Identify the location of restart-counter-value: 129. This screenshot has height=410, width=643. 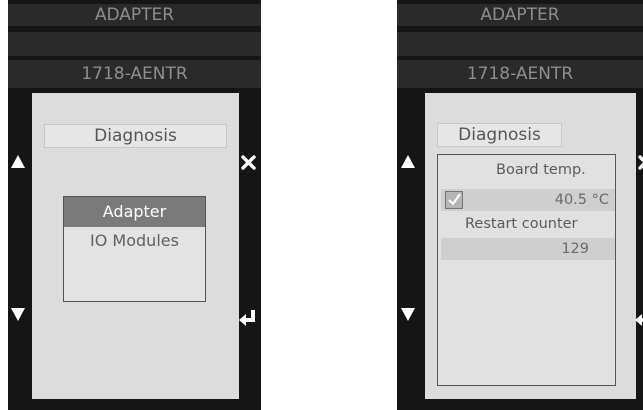
(528, 249).